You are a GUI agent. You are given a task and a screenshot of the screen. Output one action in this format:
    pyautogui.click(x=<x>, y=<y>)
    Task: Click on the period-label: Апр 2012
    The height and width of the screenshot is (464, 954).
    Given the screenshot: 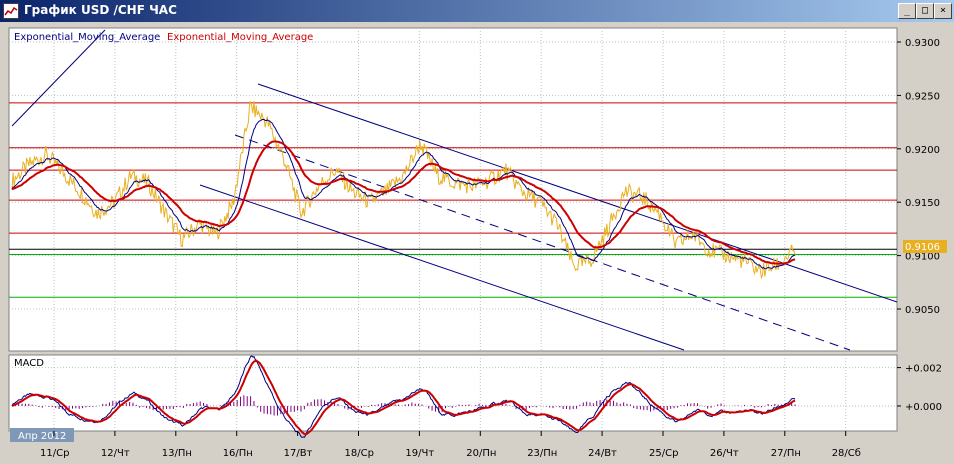 What is the action you would take?
    pyautogui.click(x=42, y=436)
    